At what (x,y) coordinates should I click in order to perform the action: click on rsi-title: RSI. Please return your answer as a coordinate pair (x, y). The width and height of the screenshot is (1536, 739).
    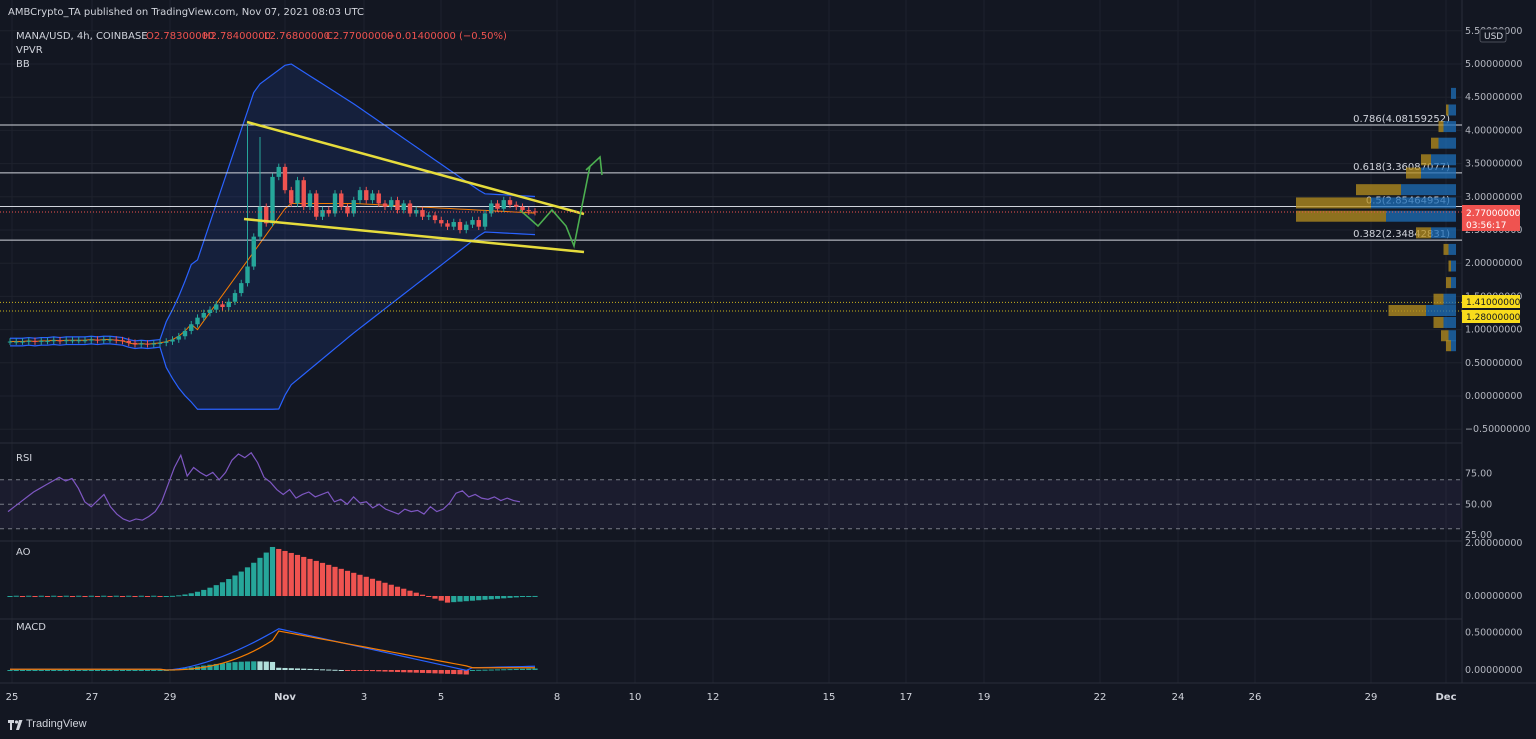
    Looking at the image, I should click on (24, 458).